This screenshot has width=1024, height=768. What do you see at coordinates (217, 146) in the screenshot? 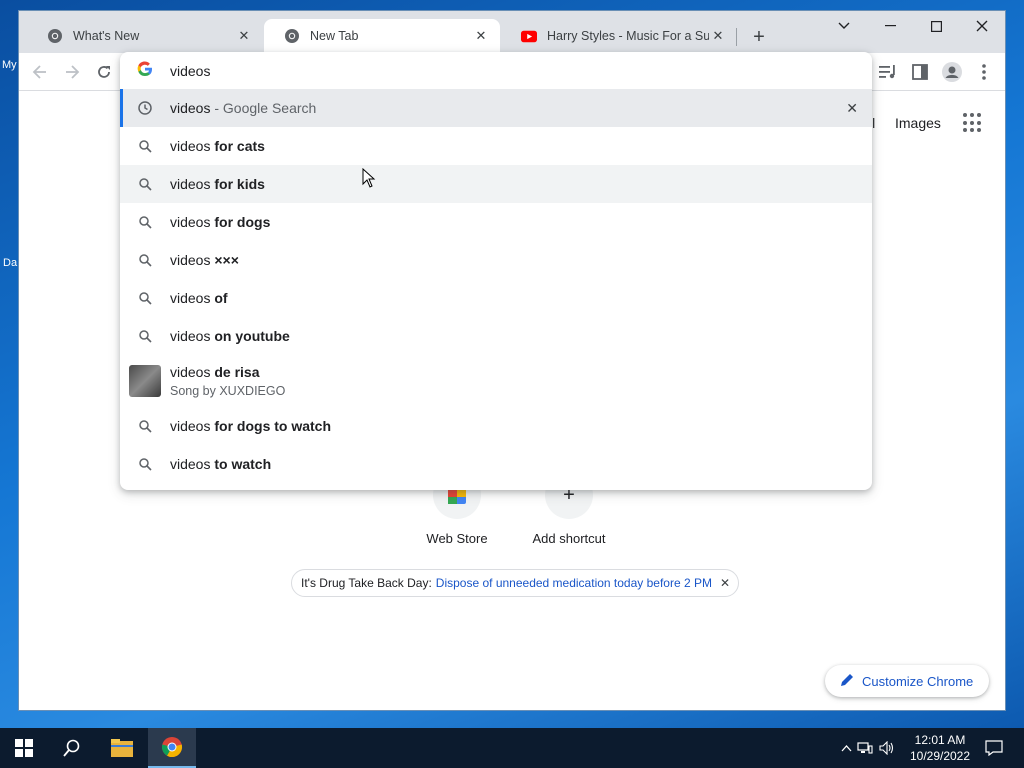
I see `suggestion-text: videos for cats` at bounding box center [217, 146].